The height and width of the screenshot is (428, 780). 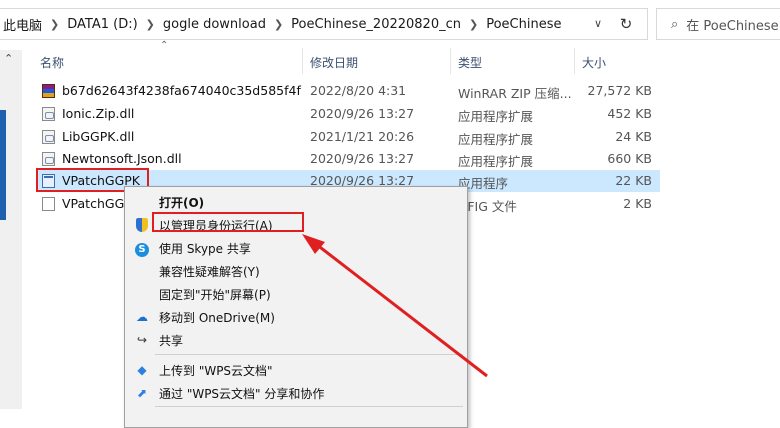 I want to click on menu-item-pin-start: 固定到"开始"屏幕(P), so click(x=296, y=294).